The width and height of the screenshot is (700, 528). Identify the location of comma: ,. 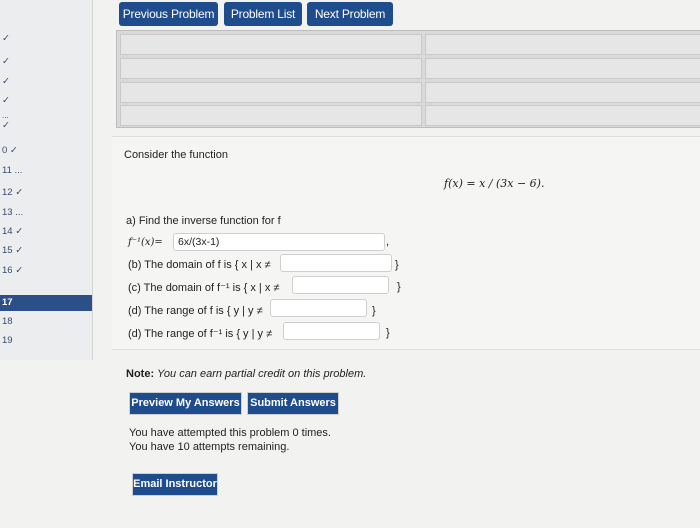
(388, 242).